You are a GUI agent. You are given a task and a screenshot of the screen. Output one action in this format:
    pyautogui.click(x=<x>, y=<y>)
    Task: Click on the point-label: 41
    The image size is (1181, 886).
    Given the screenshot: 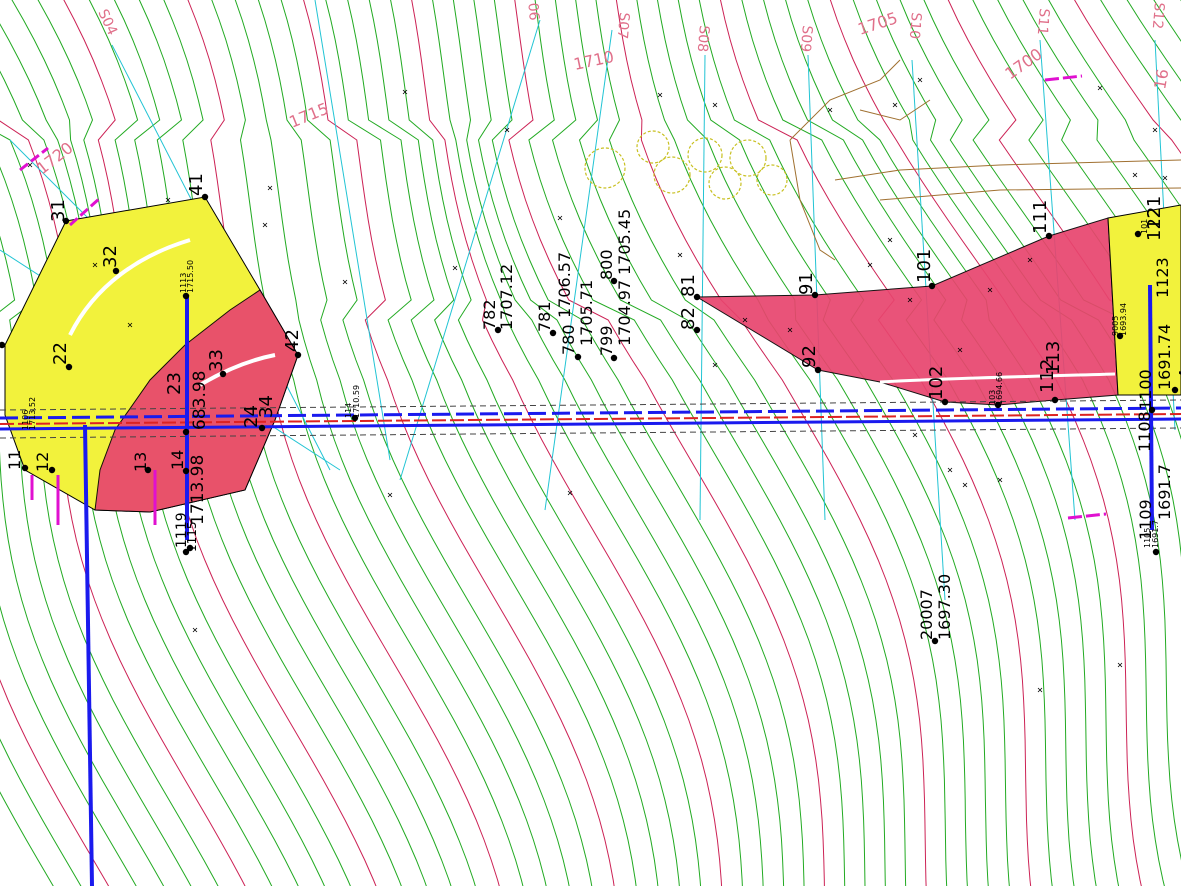 What is the action you would take?
    pyautogui.click(x=196, y=184)
    